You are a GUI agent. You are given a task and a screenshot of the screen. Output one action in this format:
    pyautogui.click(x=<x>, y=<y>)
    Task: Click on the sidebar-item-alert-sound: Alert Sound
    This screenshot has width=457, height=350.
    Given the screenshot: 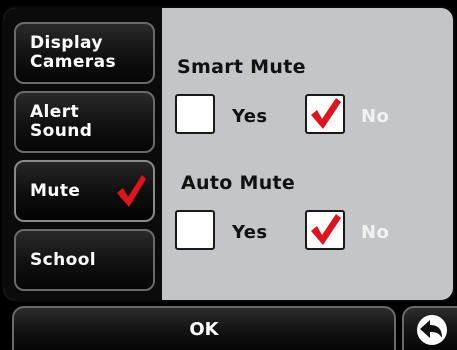 What is the action you would take?
    pyautogui.click(x=84, y=122)
    